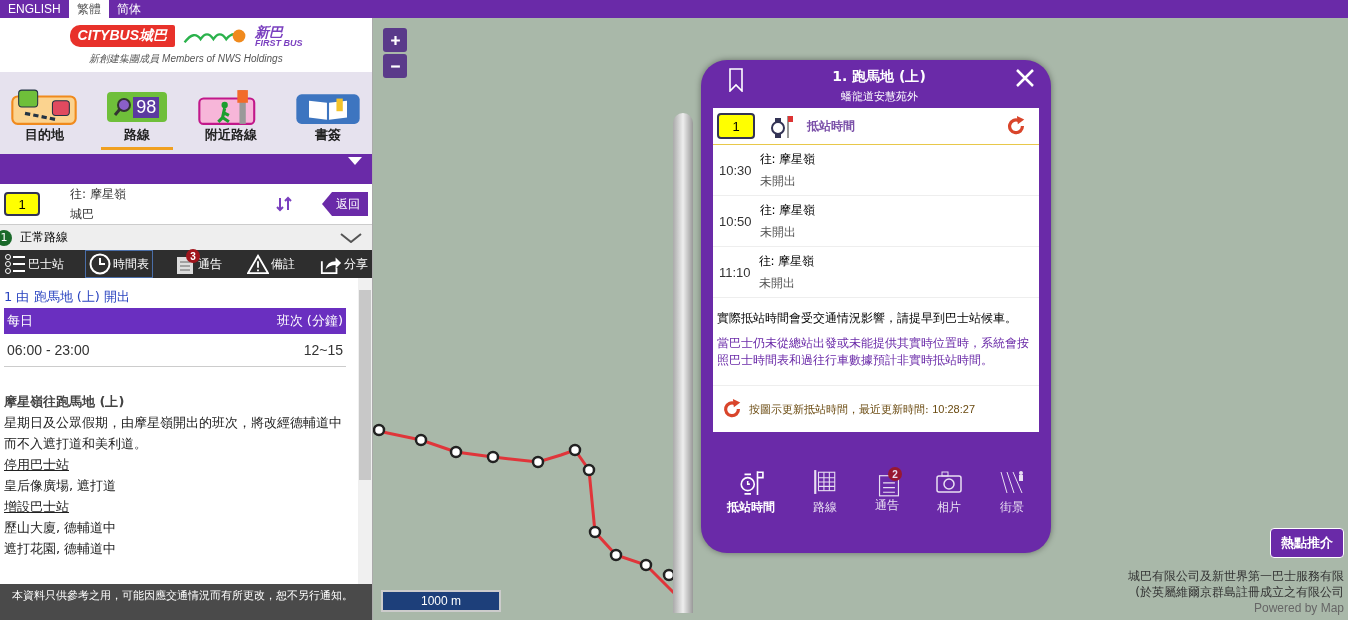 The image size is (1348, 620). Describe the element at coordinates (831, 126) in the screenshot. I see `section-title: 抵站時間` at that location.